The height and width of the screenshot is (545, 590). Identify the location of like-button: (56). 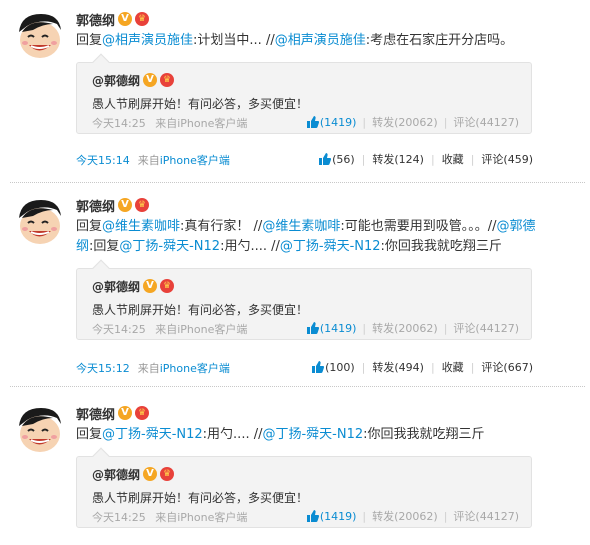
(336, 159).